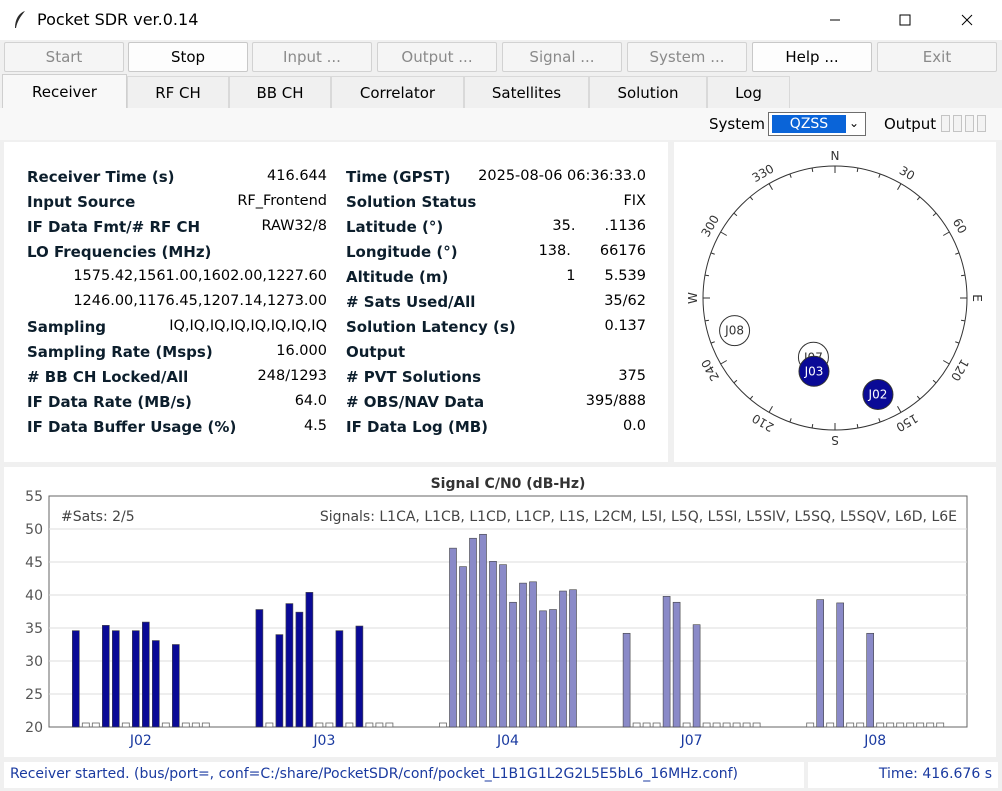 This screenshot has height=791, width=1002. Describe the element at coordinates (737, 124) in the screenshot. I see `system-label: System` at that location.